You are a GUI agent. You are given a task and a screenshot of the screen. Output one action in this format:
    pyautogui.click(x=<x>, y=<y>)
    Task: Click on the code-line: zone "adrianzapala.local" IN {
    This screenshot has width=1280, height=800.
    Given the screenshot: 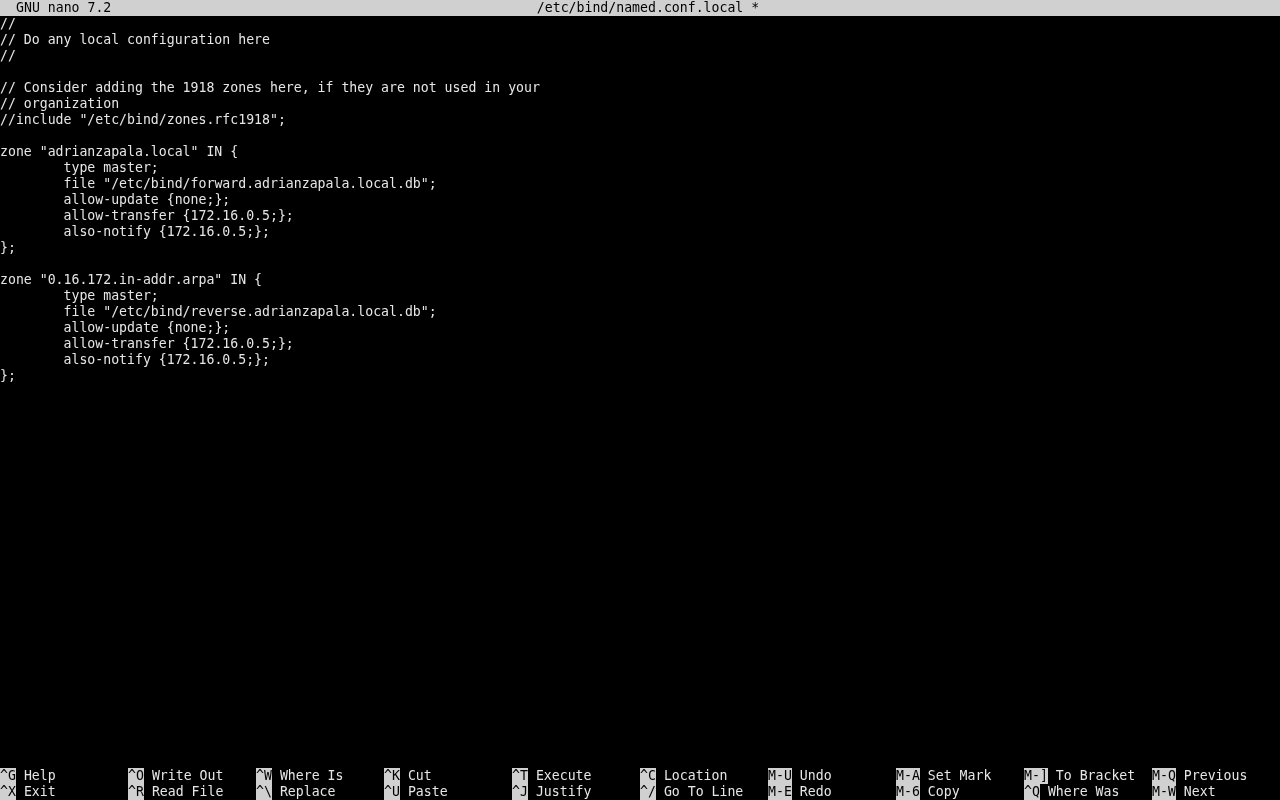 What is the action you would take?
    pyautogui.click(x=119, y=152)
    